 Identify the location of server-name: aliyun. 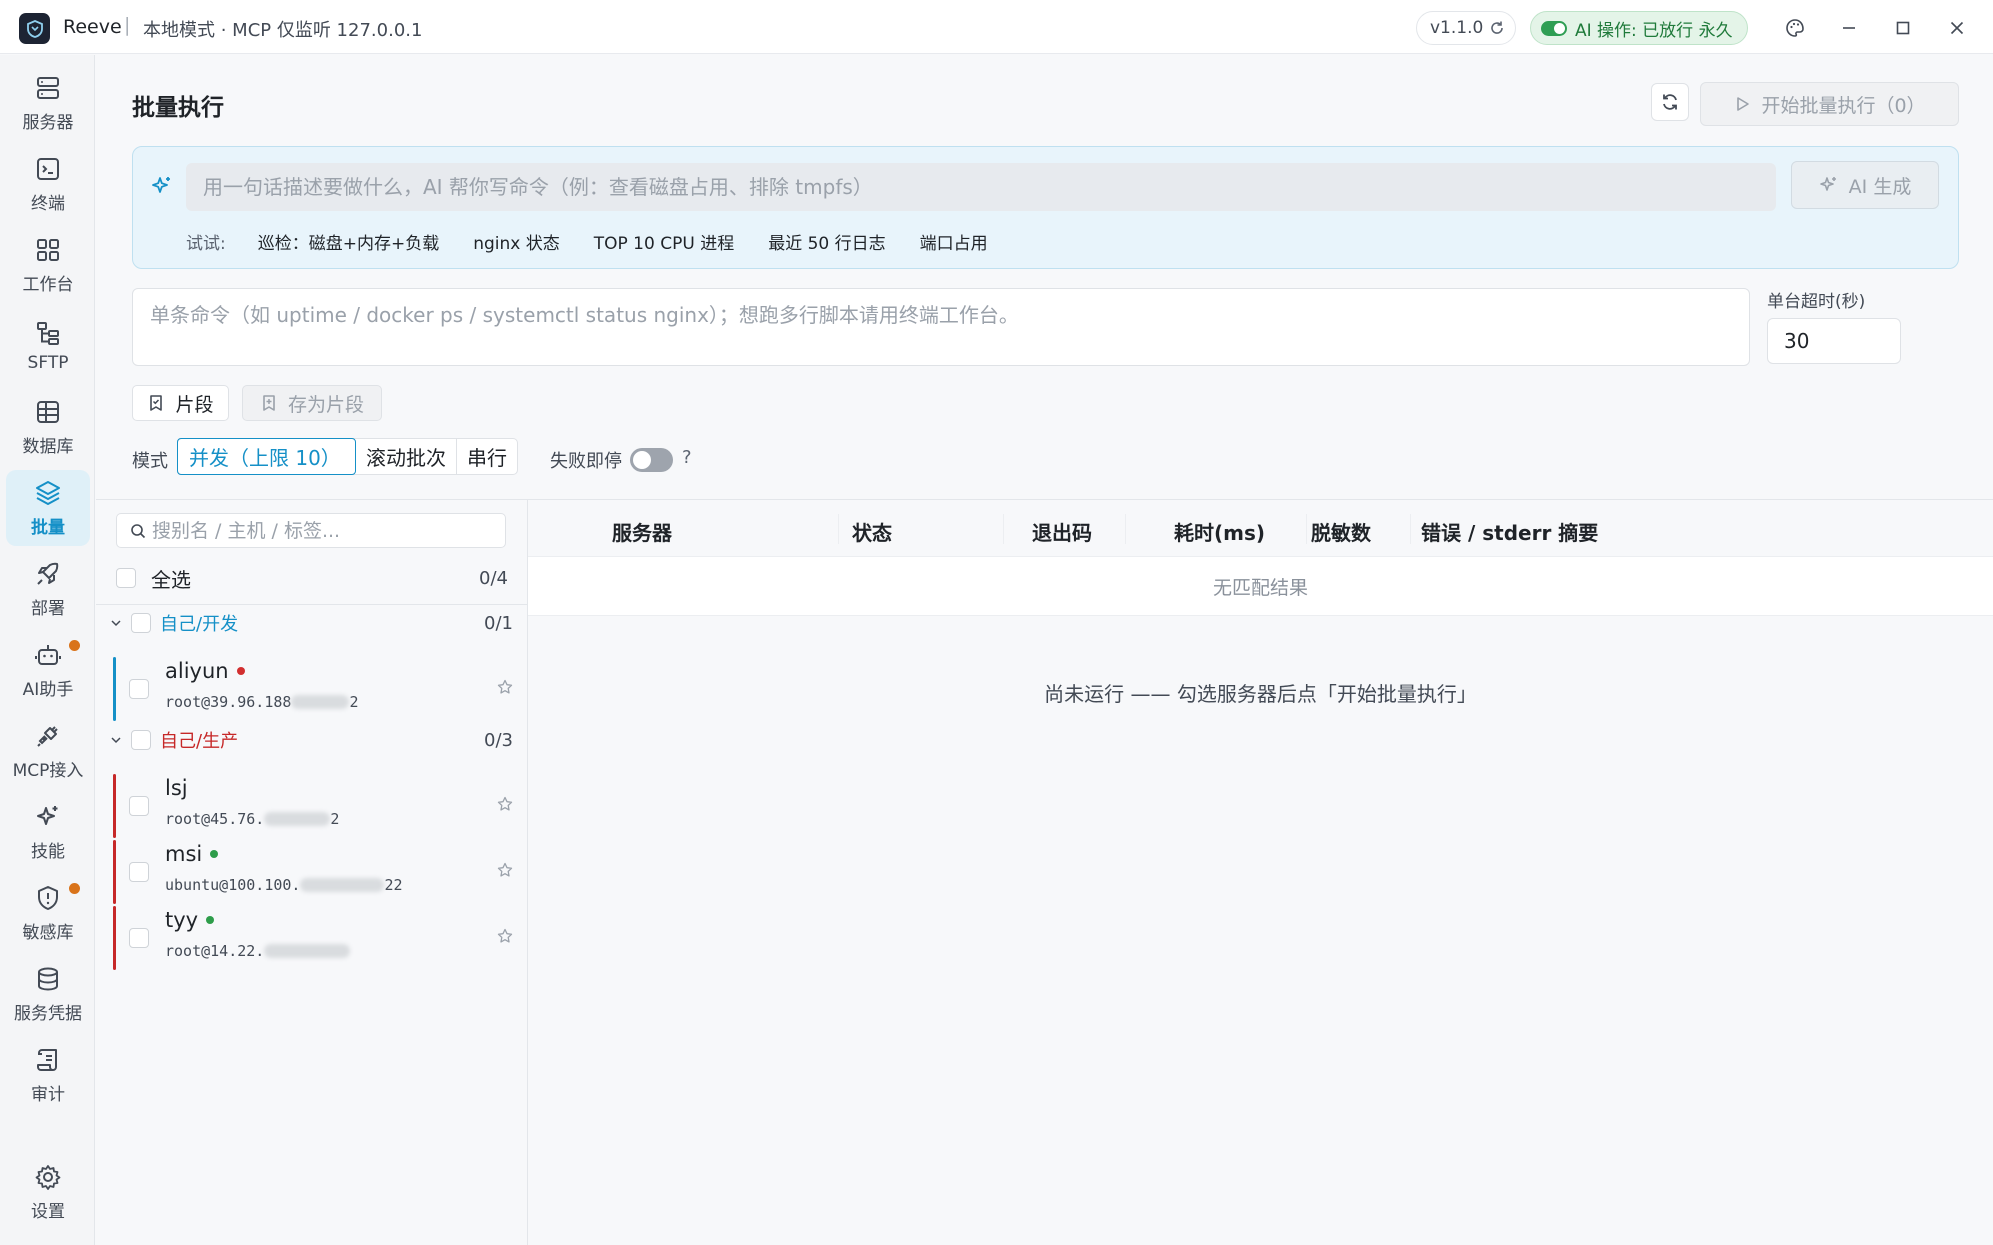
(205, 671).